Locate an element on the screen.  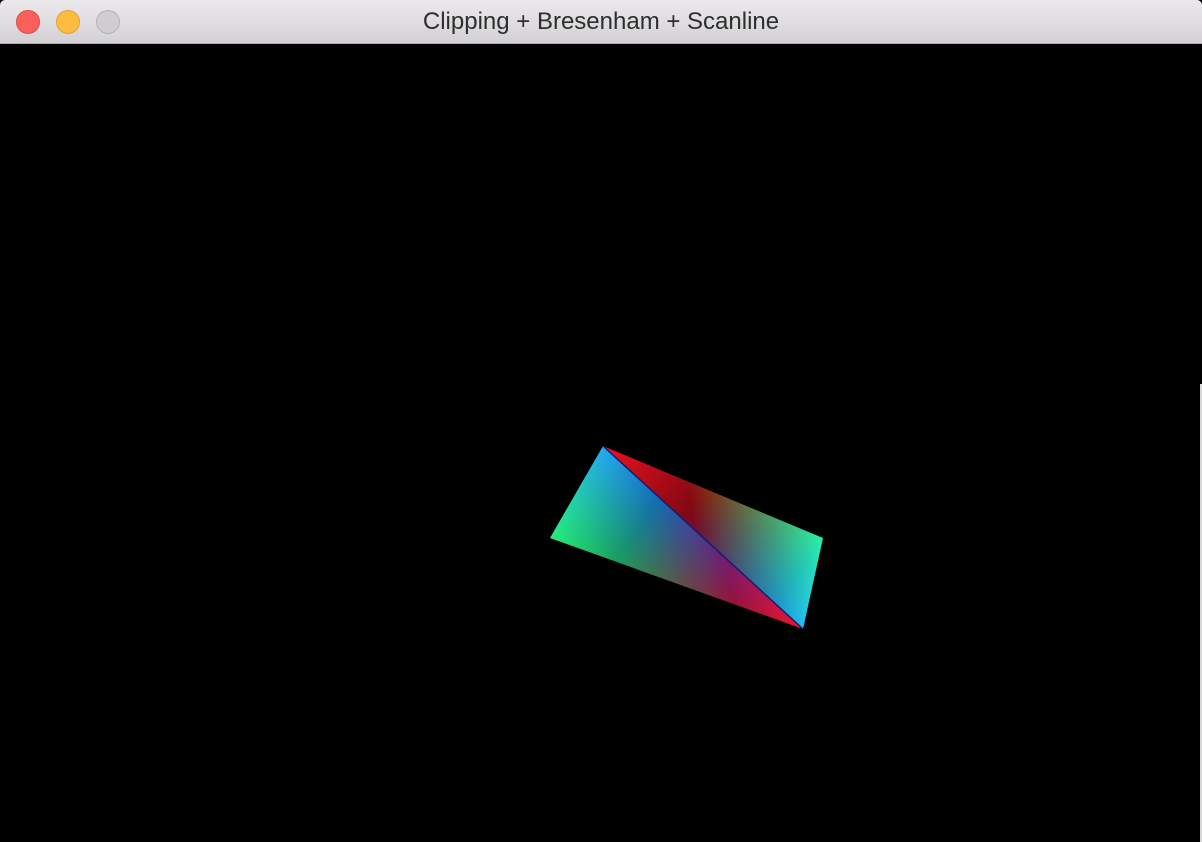
window-title: Clipping + Bresenham + Scanline is located at coordinates (601, 21).